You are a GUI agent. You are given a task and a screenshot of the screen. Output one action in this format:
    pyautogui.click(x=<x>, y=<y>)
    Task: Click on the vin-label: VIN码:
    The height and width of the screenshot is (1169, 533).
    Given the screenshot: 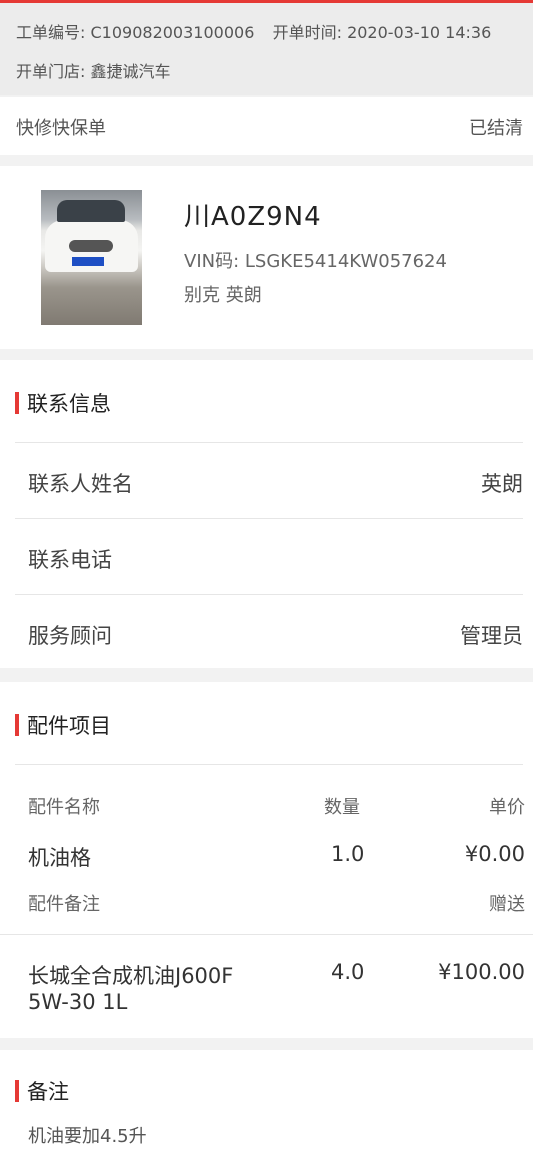 What is the action you would take?
    pyautogui.click(x=212, y=261)
    